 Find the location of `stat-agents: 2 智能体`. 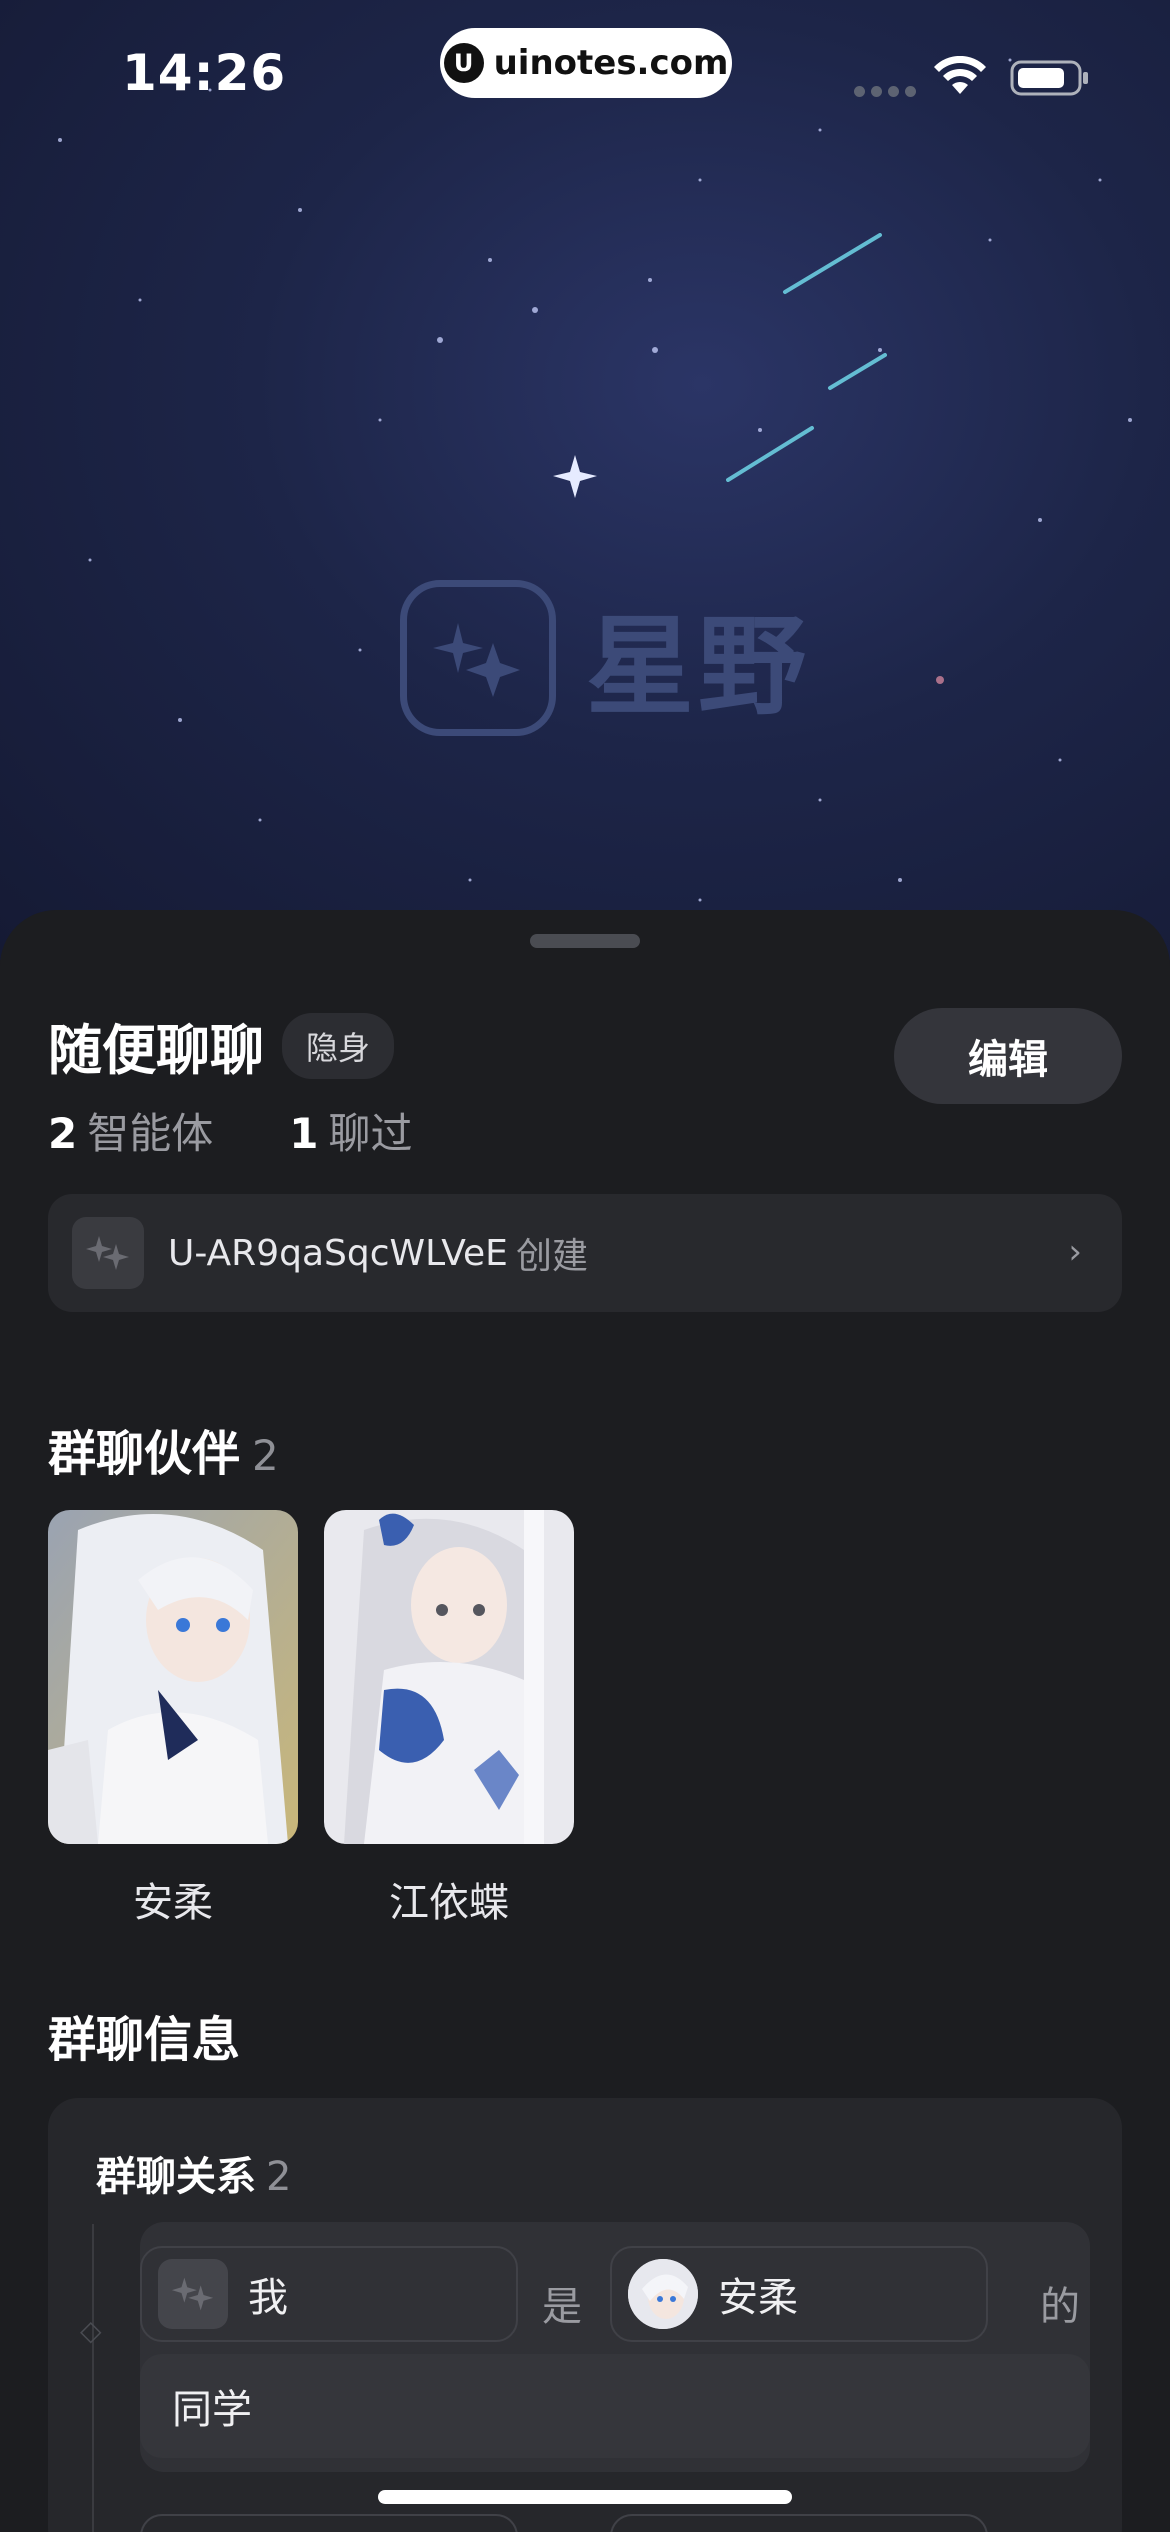

stat-agents: 2 智能体 is located at coordinates (130, 1130).